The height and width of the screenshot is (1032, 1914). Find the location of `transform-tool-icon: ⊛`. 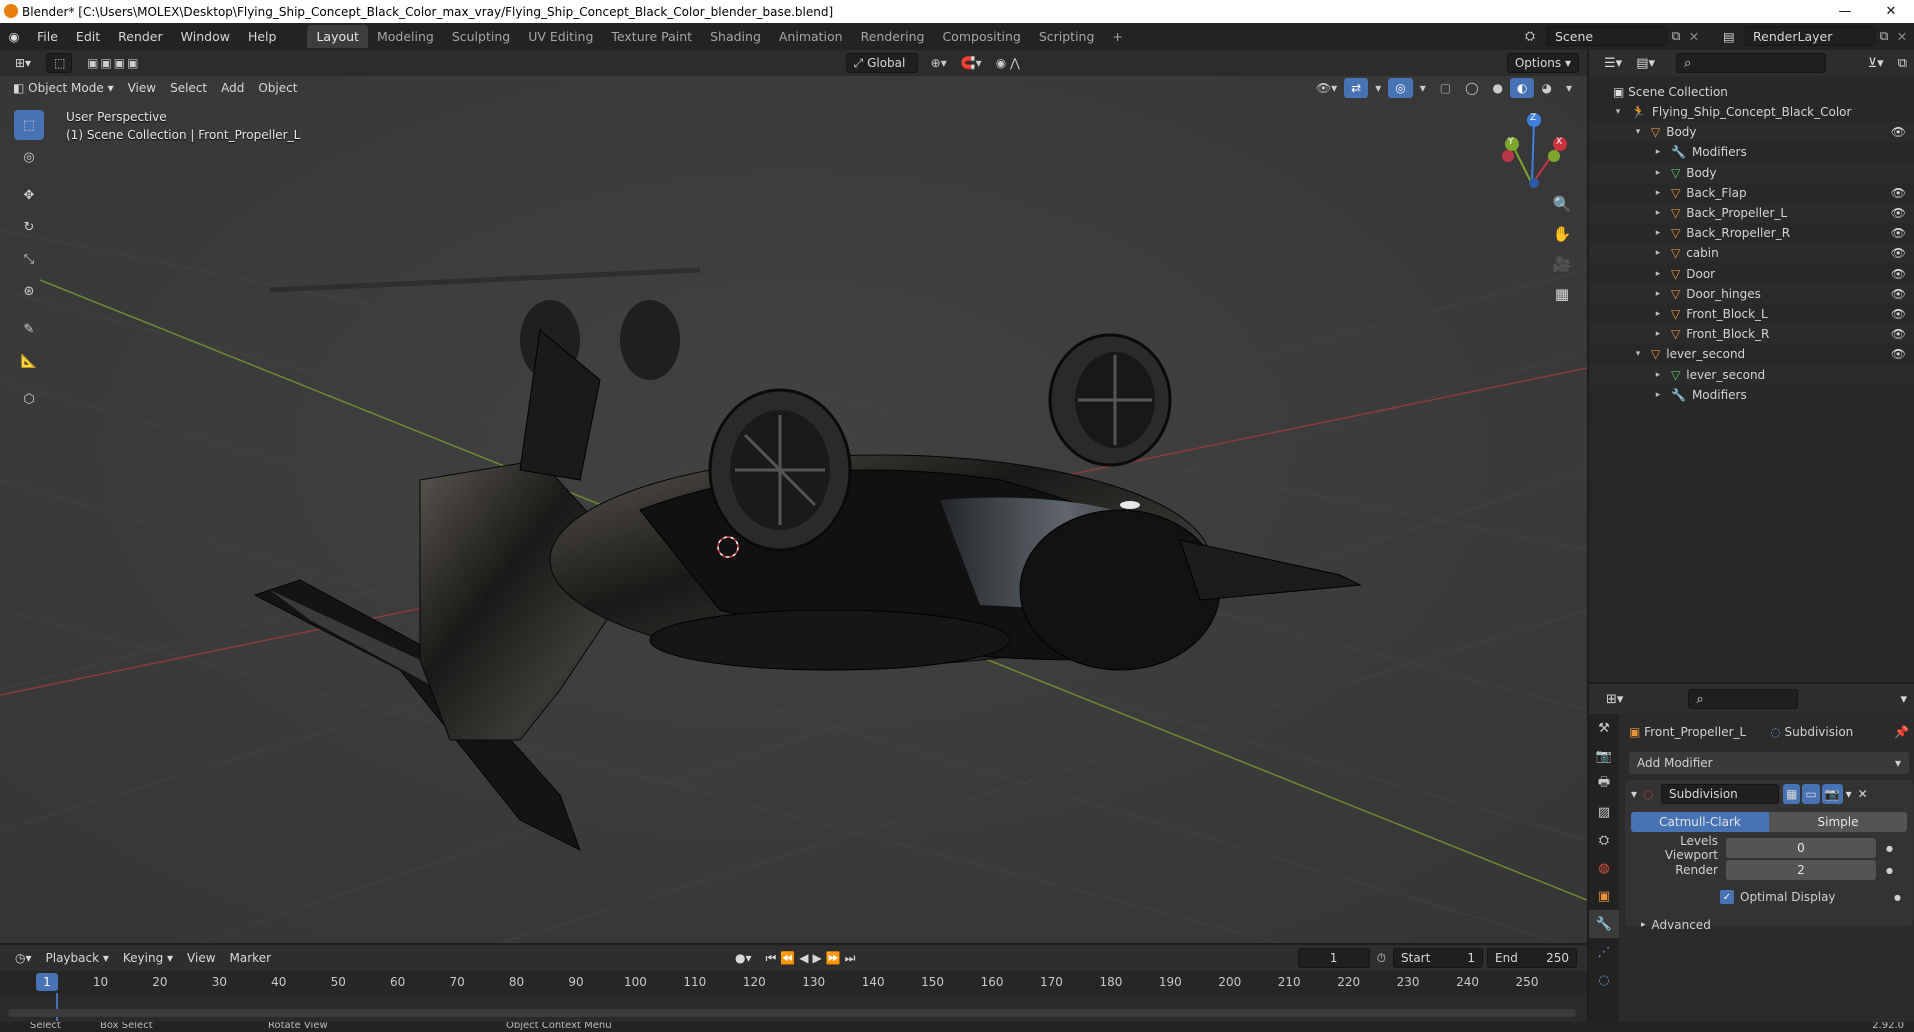

transform-tool-icon: ⊛ is located at coordinates (29, 291).